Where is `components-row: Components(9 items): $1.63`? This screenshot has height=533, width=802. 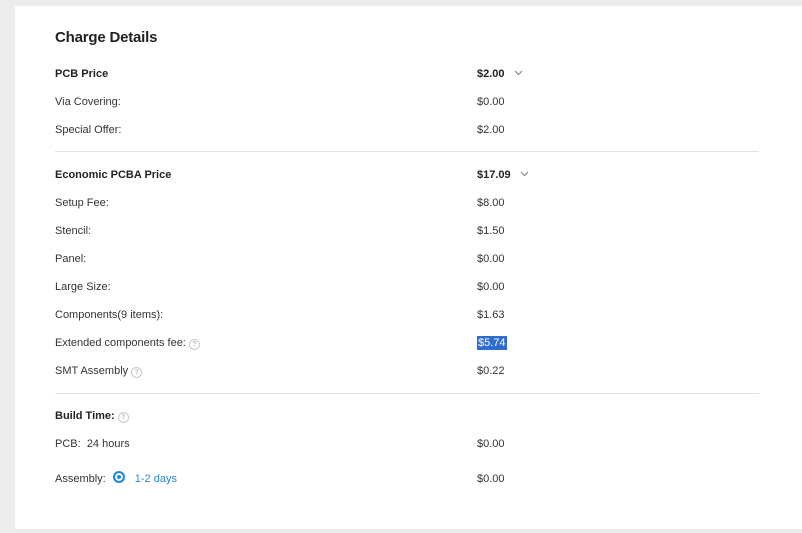 components-row: Components(9 items): $1.63 is located at coordinates (407, 315).